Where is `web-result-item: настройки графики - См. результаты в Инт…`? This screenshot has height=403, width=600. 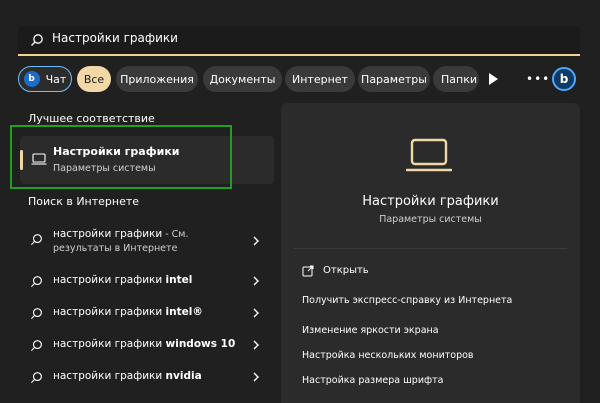
web-result-item: настройки графики - См. результаты в Инт… is located at coordinates (147, 243).